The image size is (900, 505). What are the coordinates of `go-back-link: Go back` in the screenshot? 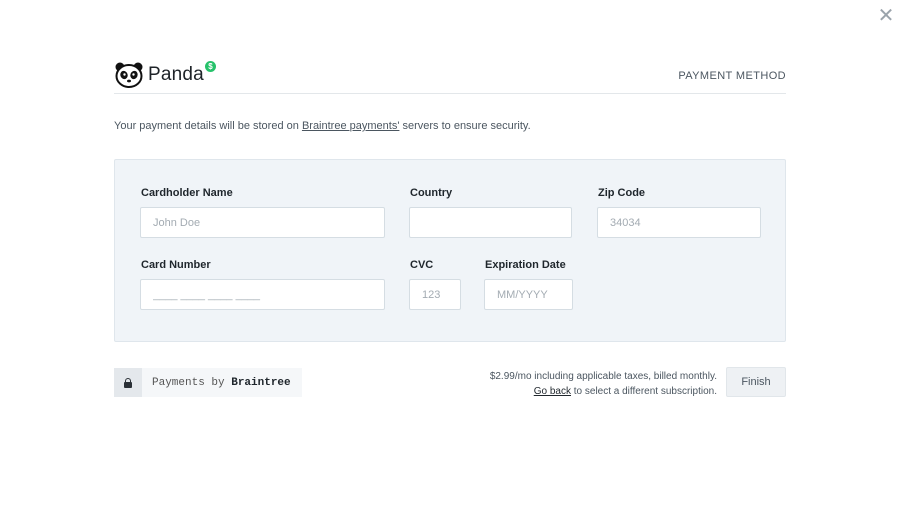 It's located at (552, 391).